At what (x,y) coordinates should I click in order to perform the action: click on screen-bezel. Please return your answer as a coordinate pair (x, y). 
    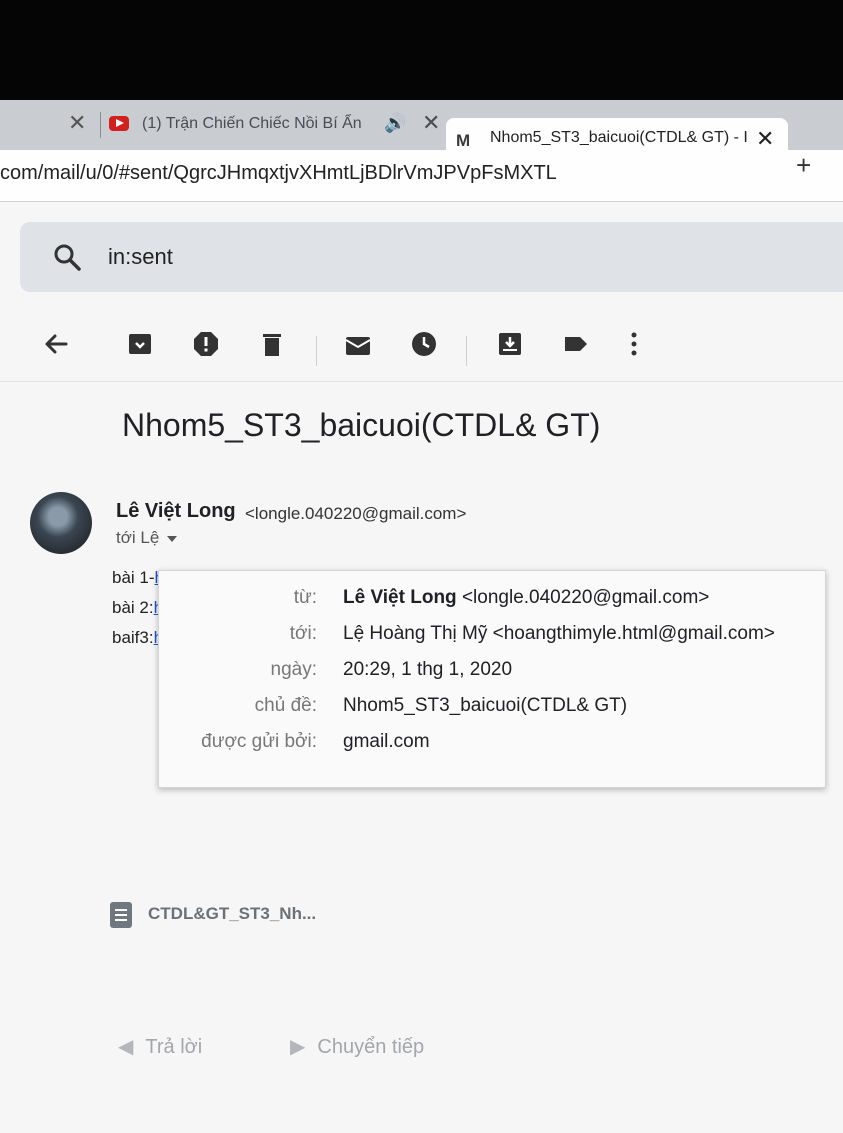
    Looking at the image, I should click on (421, 50).